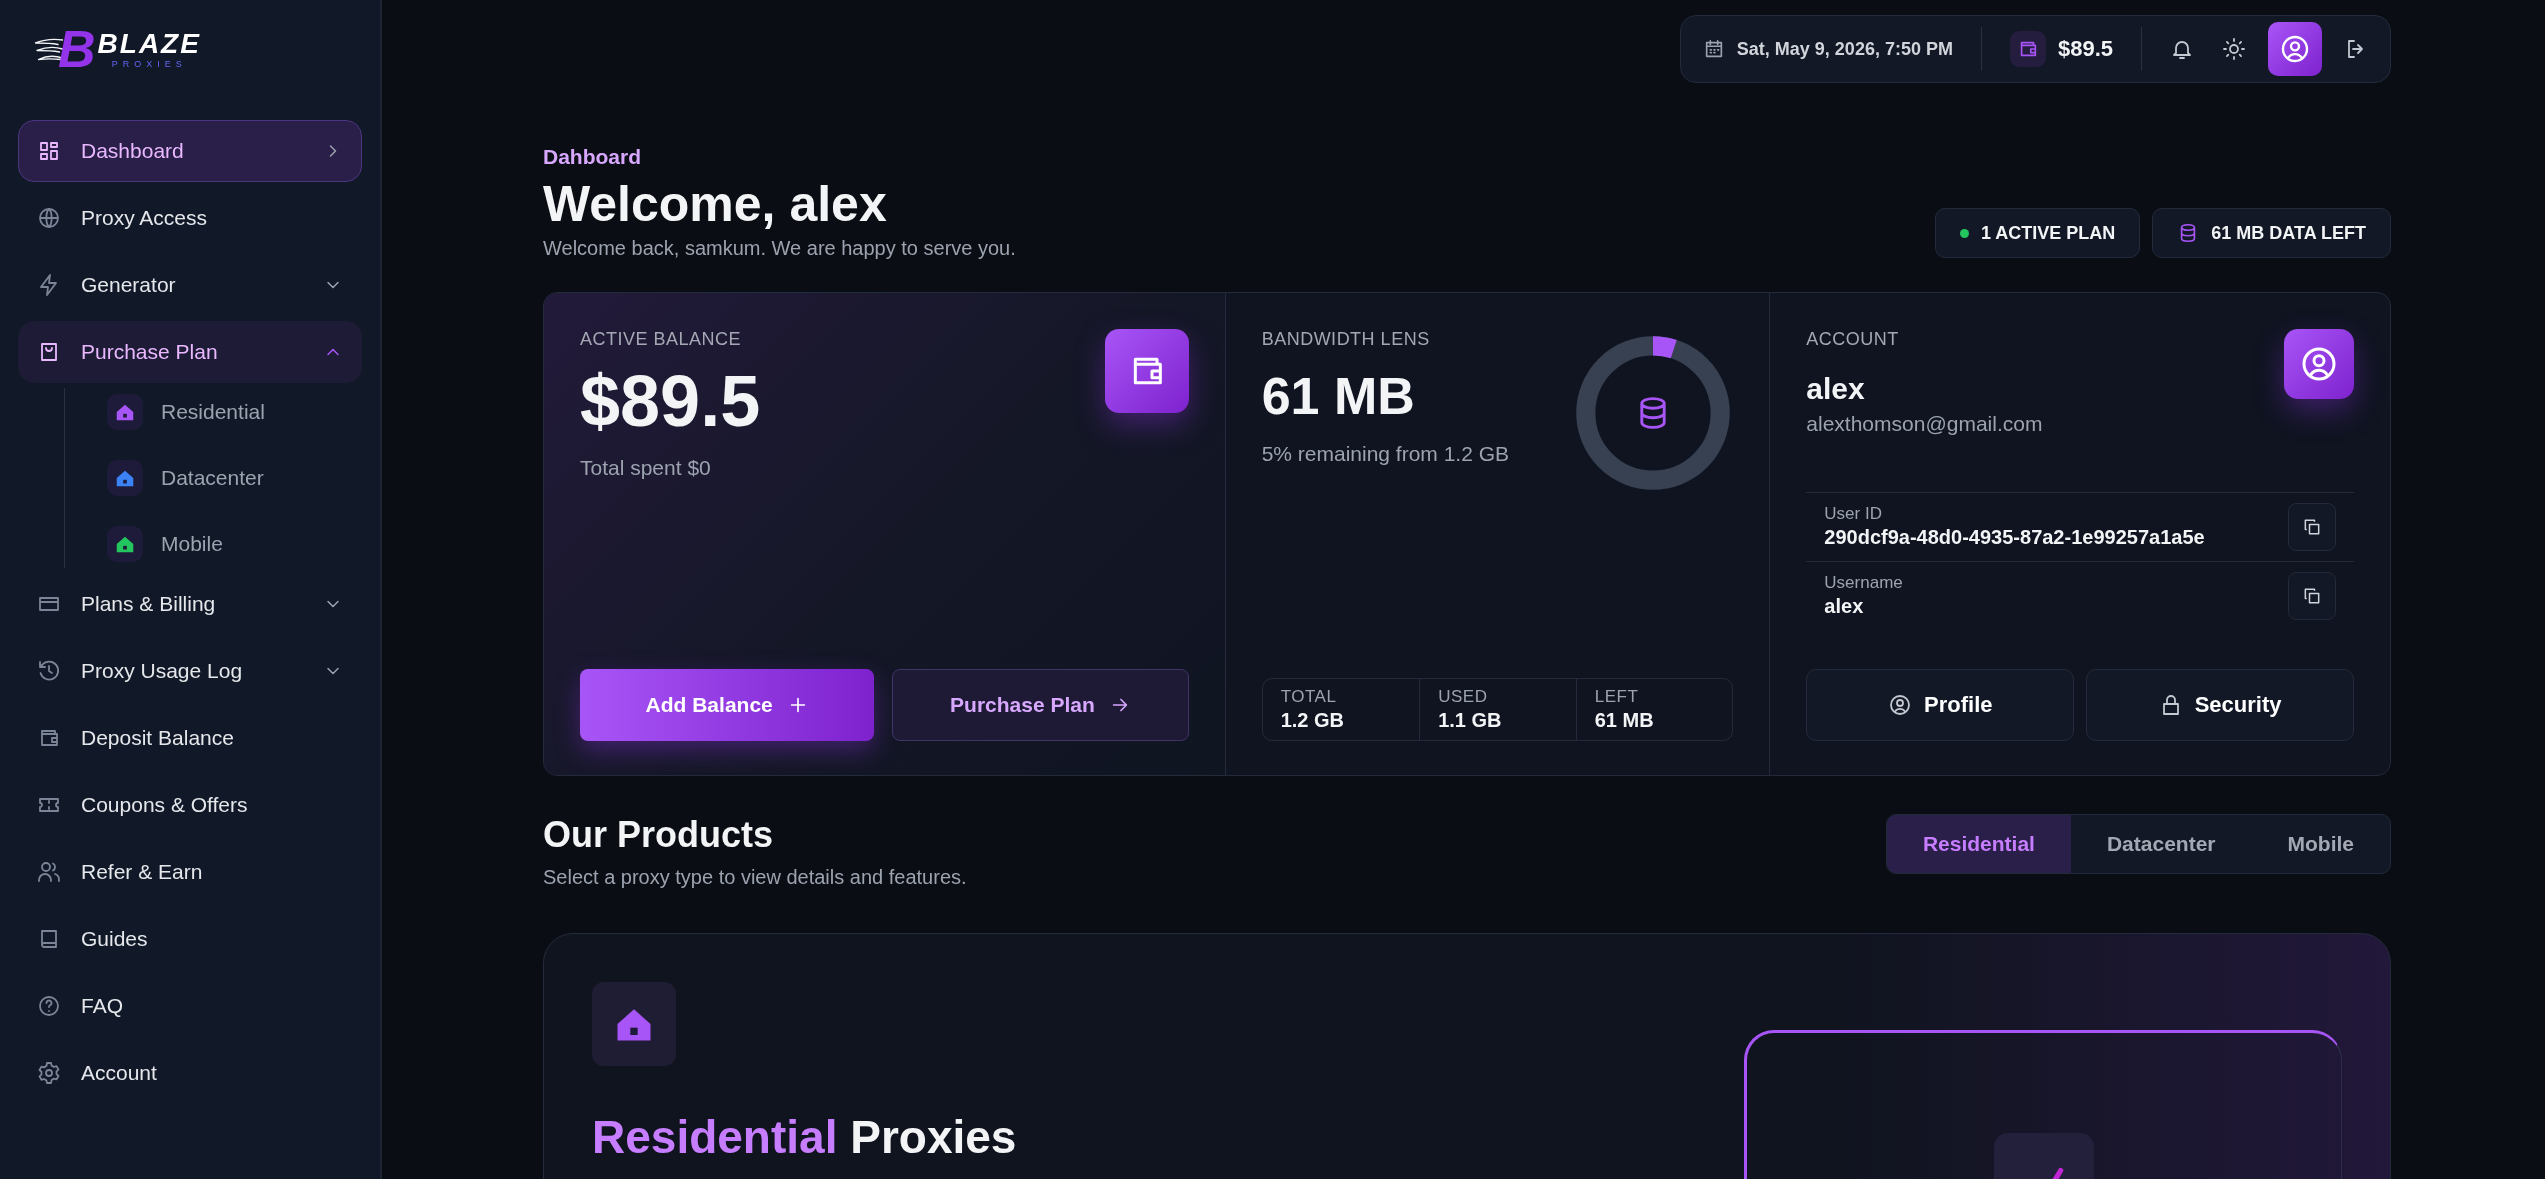  I want to click on field-value: 290dcf9a-48d0-4935-87a2-1e99257a1a5e, so click(2014, 537).